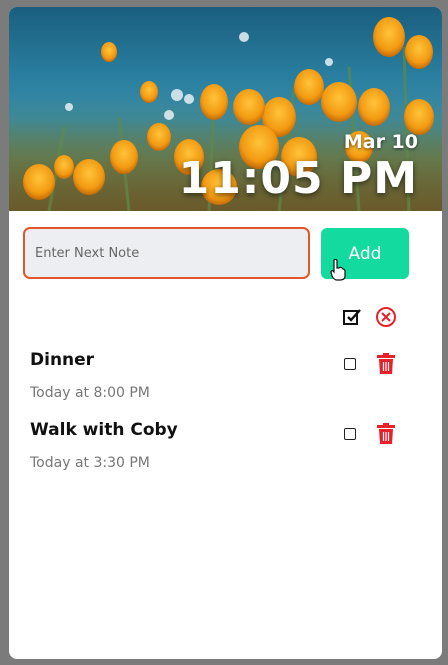 The height and width of the screenshot is (665, 448). Describe the element at coordinates (386, 317) in the screenshot. I see `clear-all-icon` at that location.